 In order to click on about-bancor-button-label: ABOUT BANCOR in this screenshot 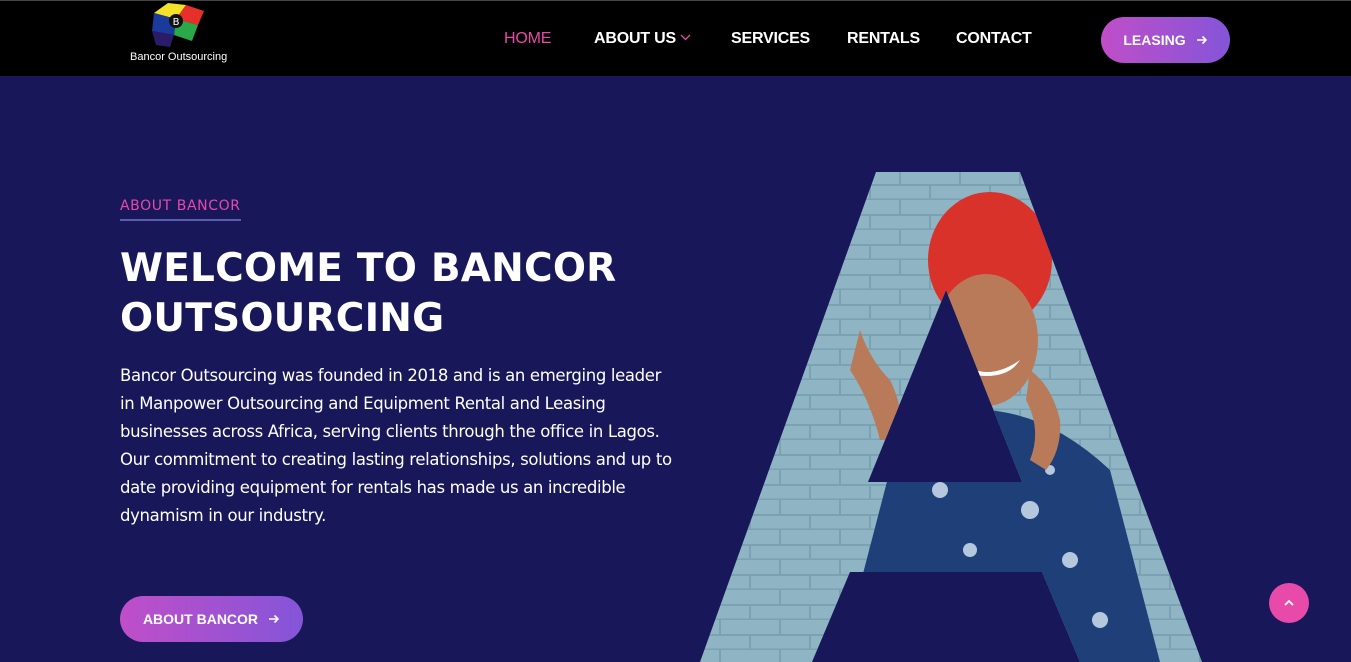, I will do `click(200, 619)`.